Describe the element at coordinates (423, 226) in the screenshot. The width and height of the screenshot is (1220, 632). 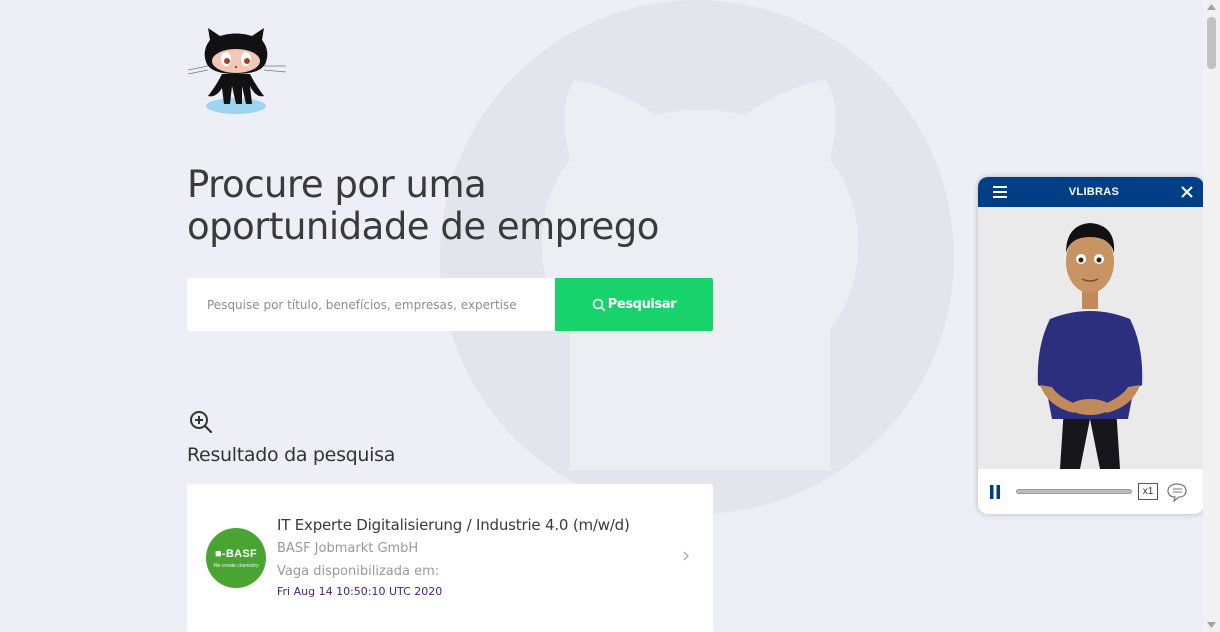
I see `headline-line-2: oportunidade de emprego` at that location.